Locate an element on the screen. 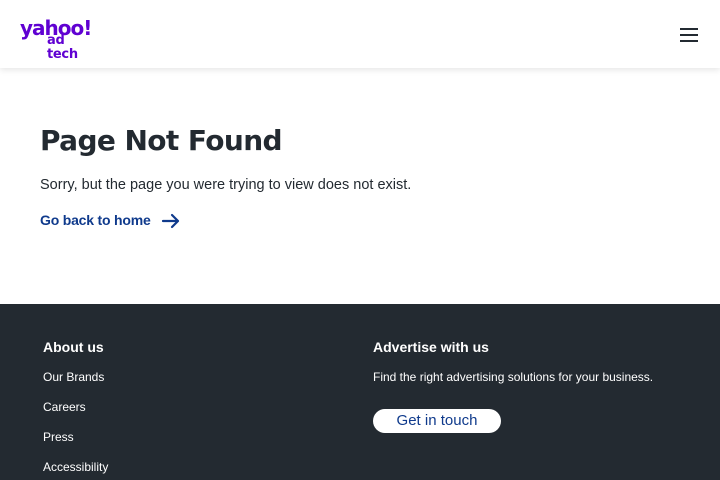 Image resolution: width=720 pixels, height=480 pixels. page-title: Page Not Found is located at coordinates (161, 140).